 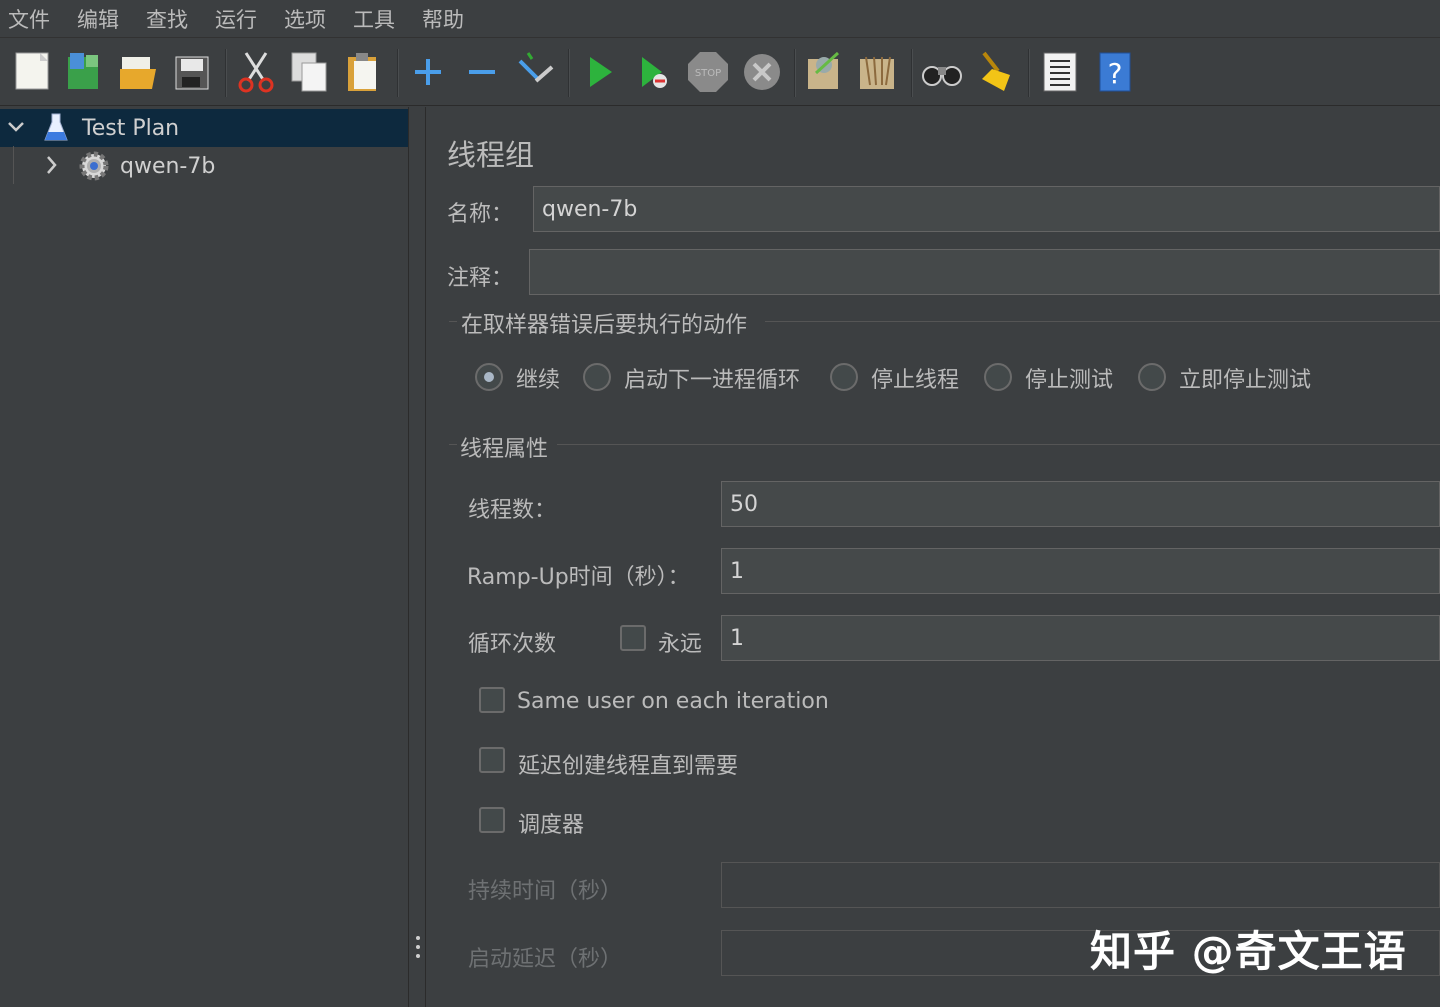 I want to click on radio-continue-label: 继续, so click(x=538, y=378).